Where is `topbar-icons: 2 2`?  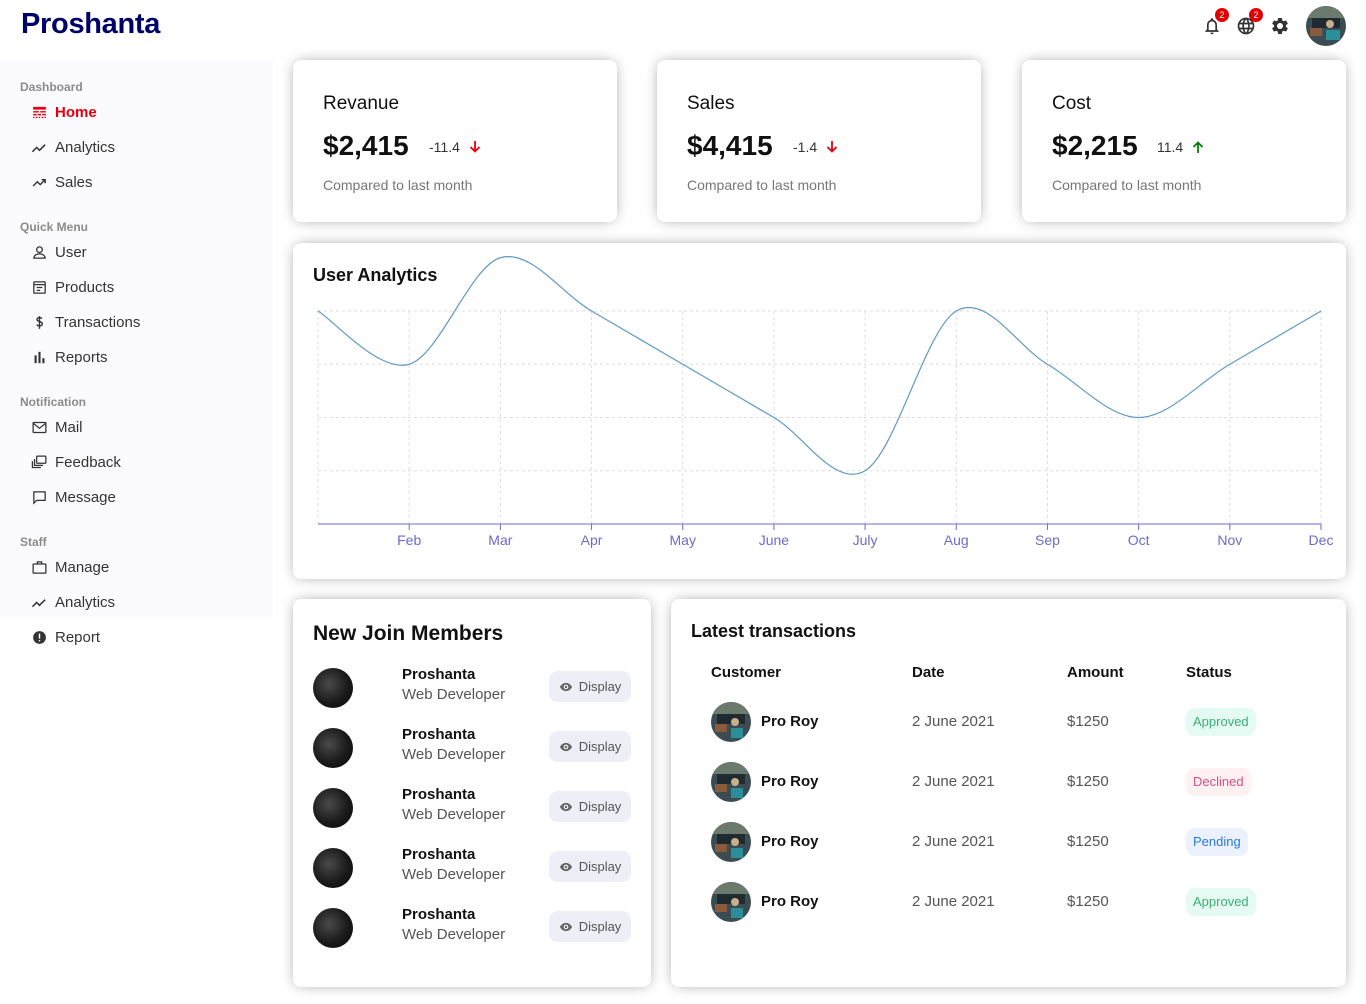 topbar-icons: 2 2 is located at coordinates (1273, 26).